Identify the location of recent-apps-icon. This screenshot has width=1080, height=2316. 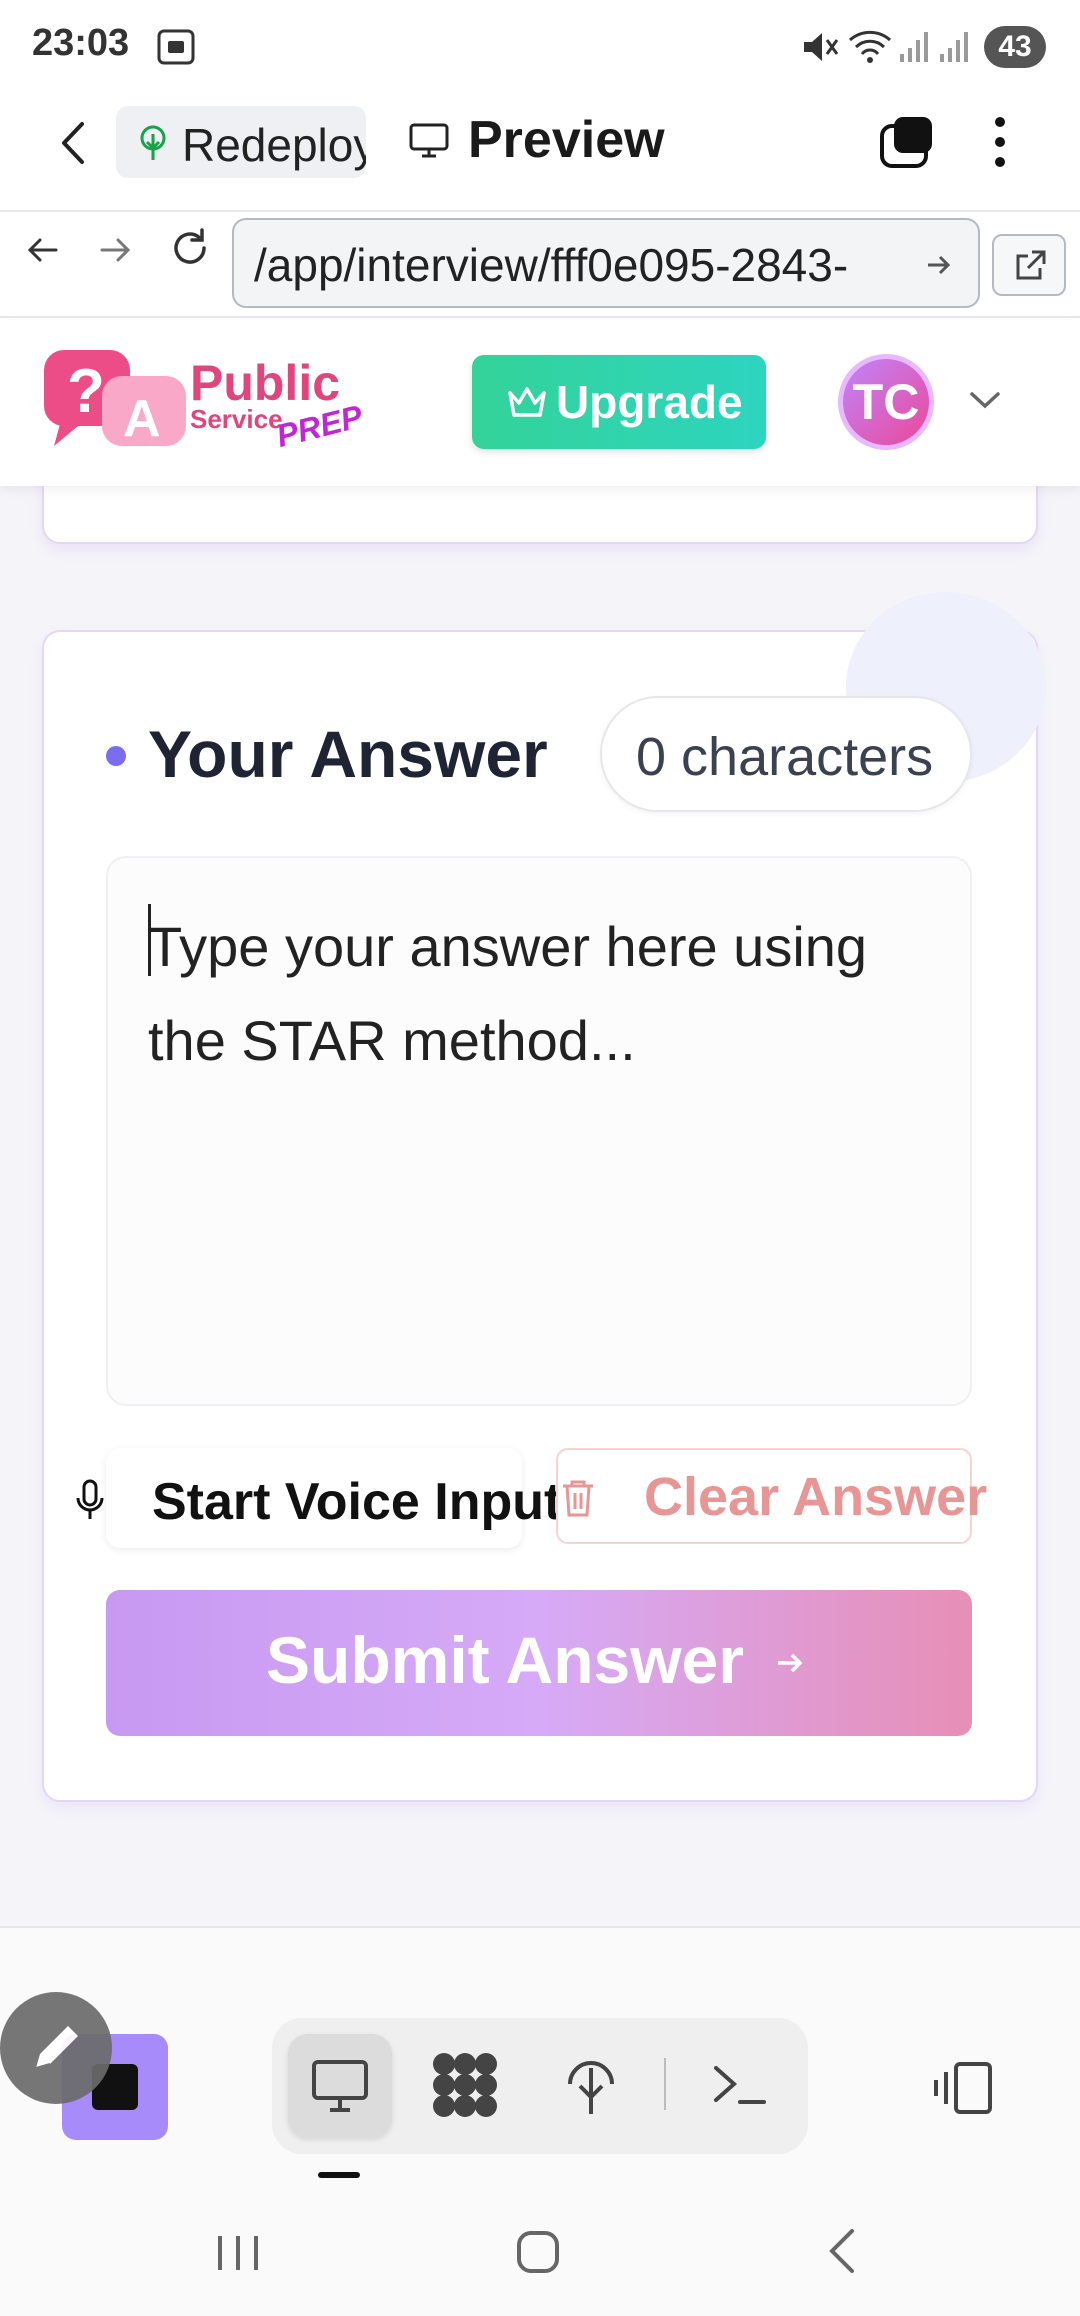
(238, 2253).